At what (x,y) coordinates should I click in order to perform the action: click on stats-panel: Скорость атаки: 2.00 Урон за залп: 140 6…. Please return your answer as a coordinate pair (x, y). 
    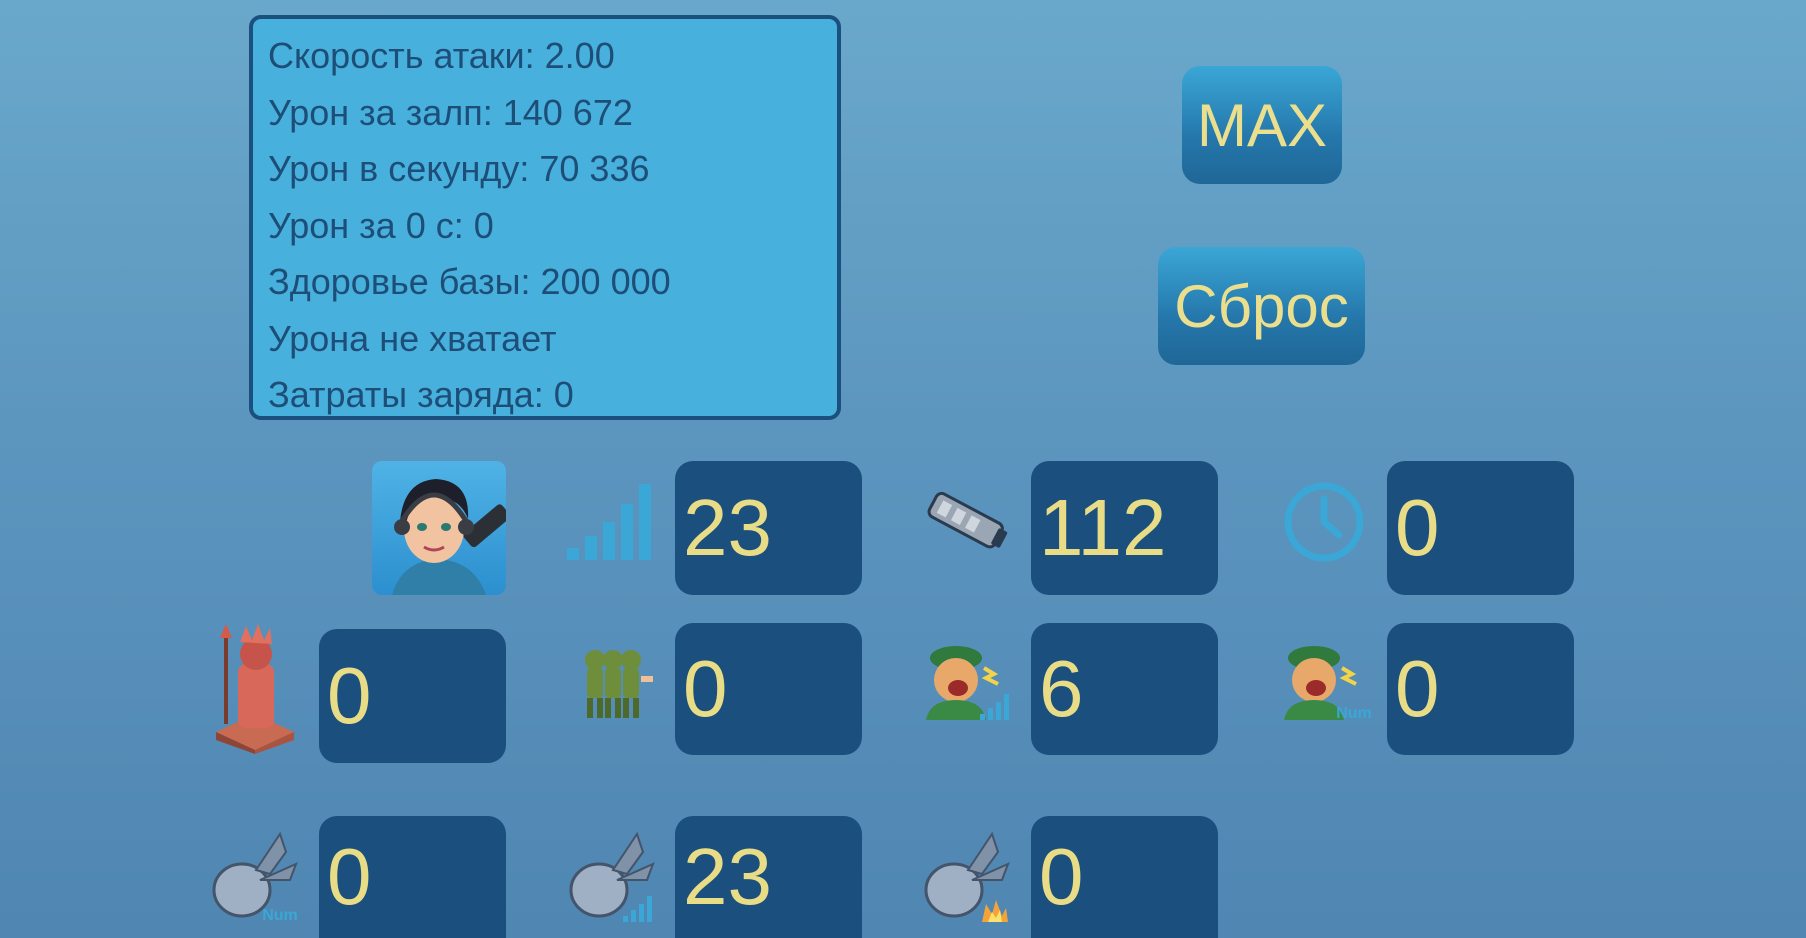
    Looking at the image, I should click on (545, 217).